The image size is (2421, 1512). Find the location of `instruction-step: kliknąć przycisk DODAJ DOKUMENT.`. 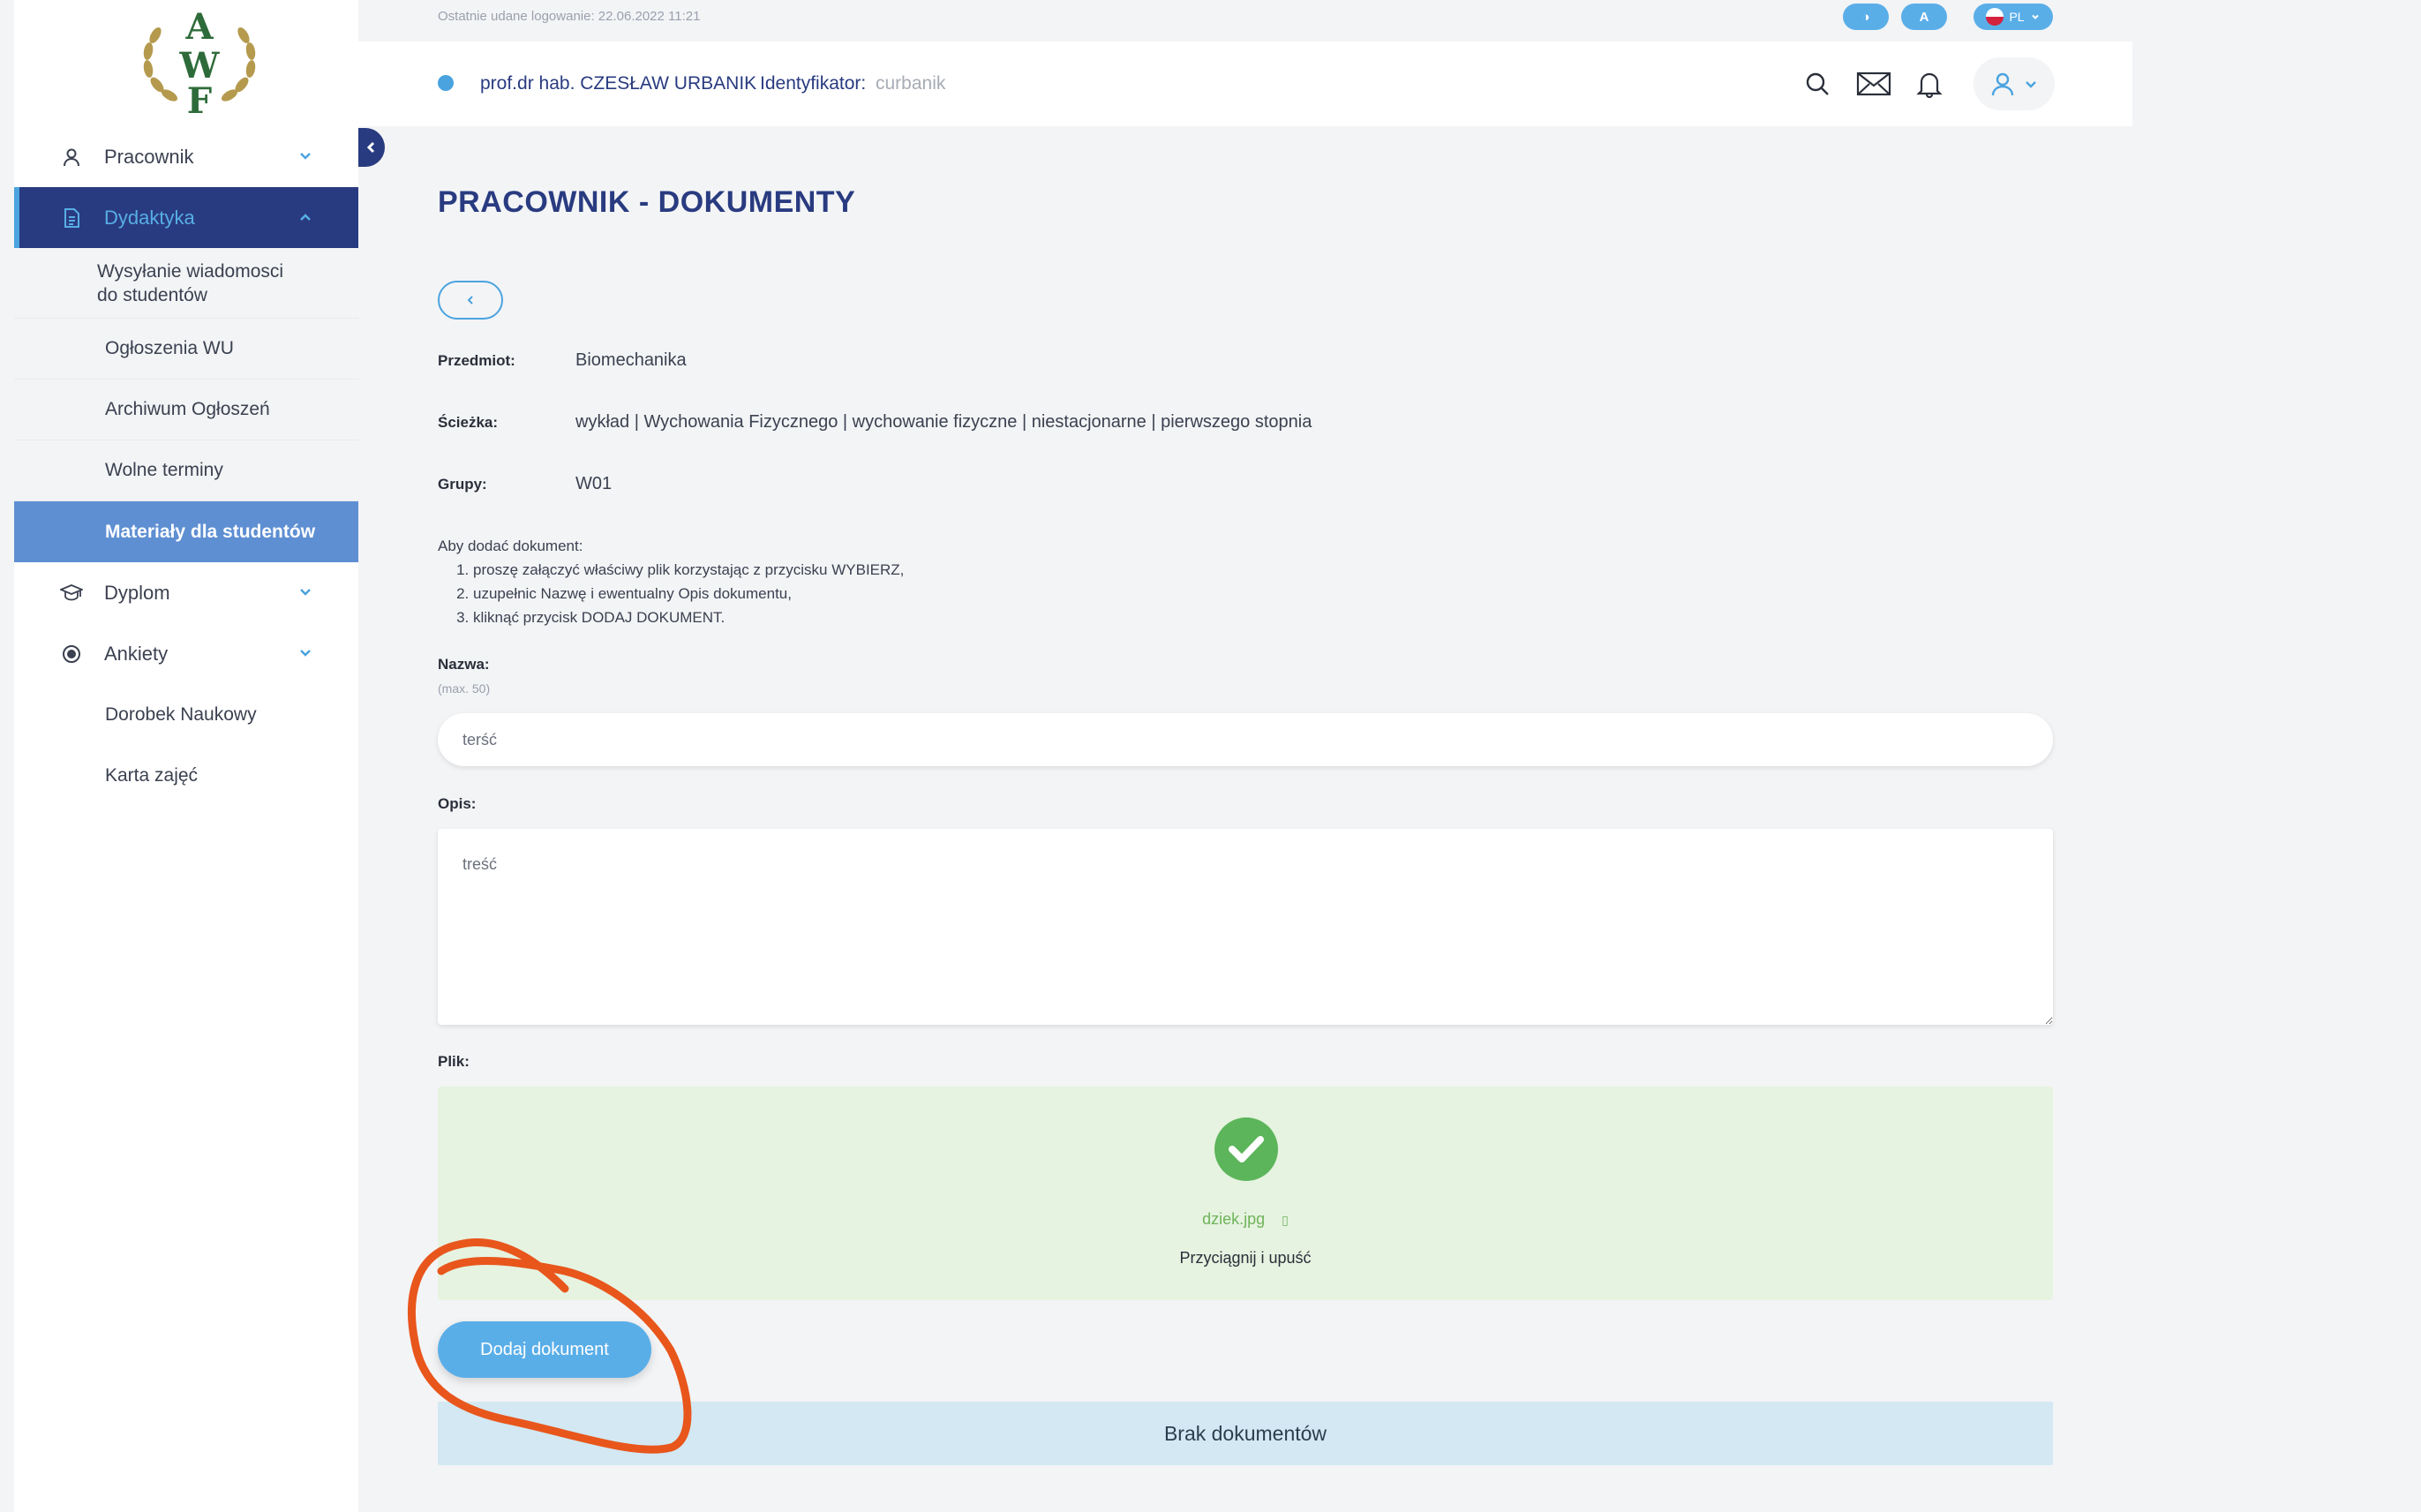

instruction-step: kliknąć przycisk DODAJ DOKUMENT. is located at coordinates (689, 617).